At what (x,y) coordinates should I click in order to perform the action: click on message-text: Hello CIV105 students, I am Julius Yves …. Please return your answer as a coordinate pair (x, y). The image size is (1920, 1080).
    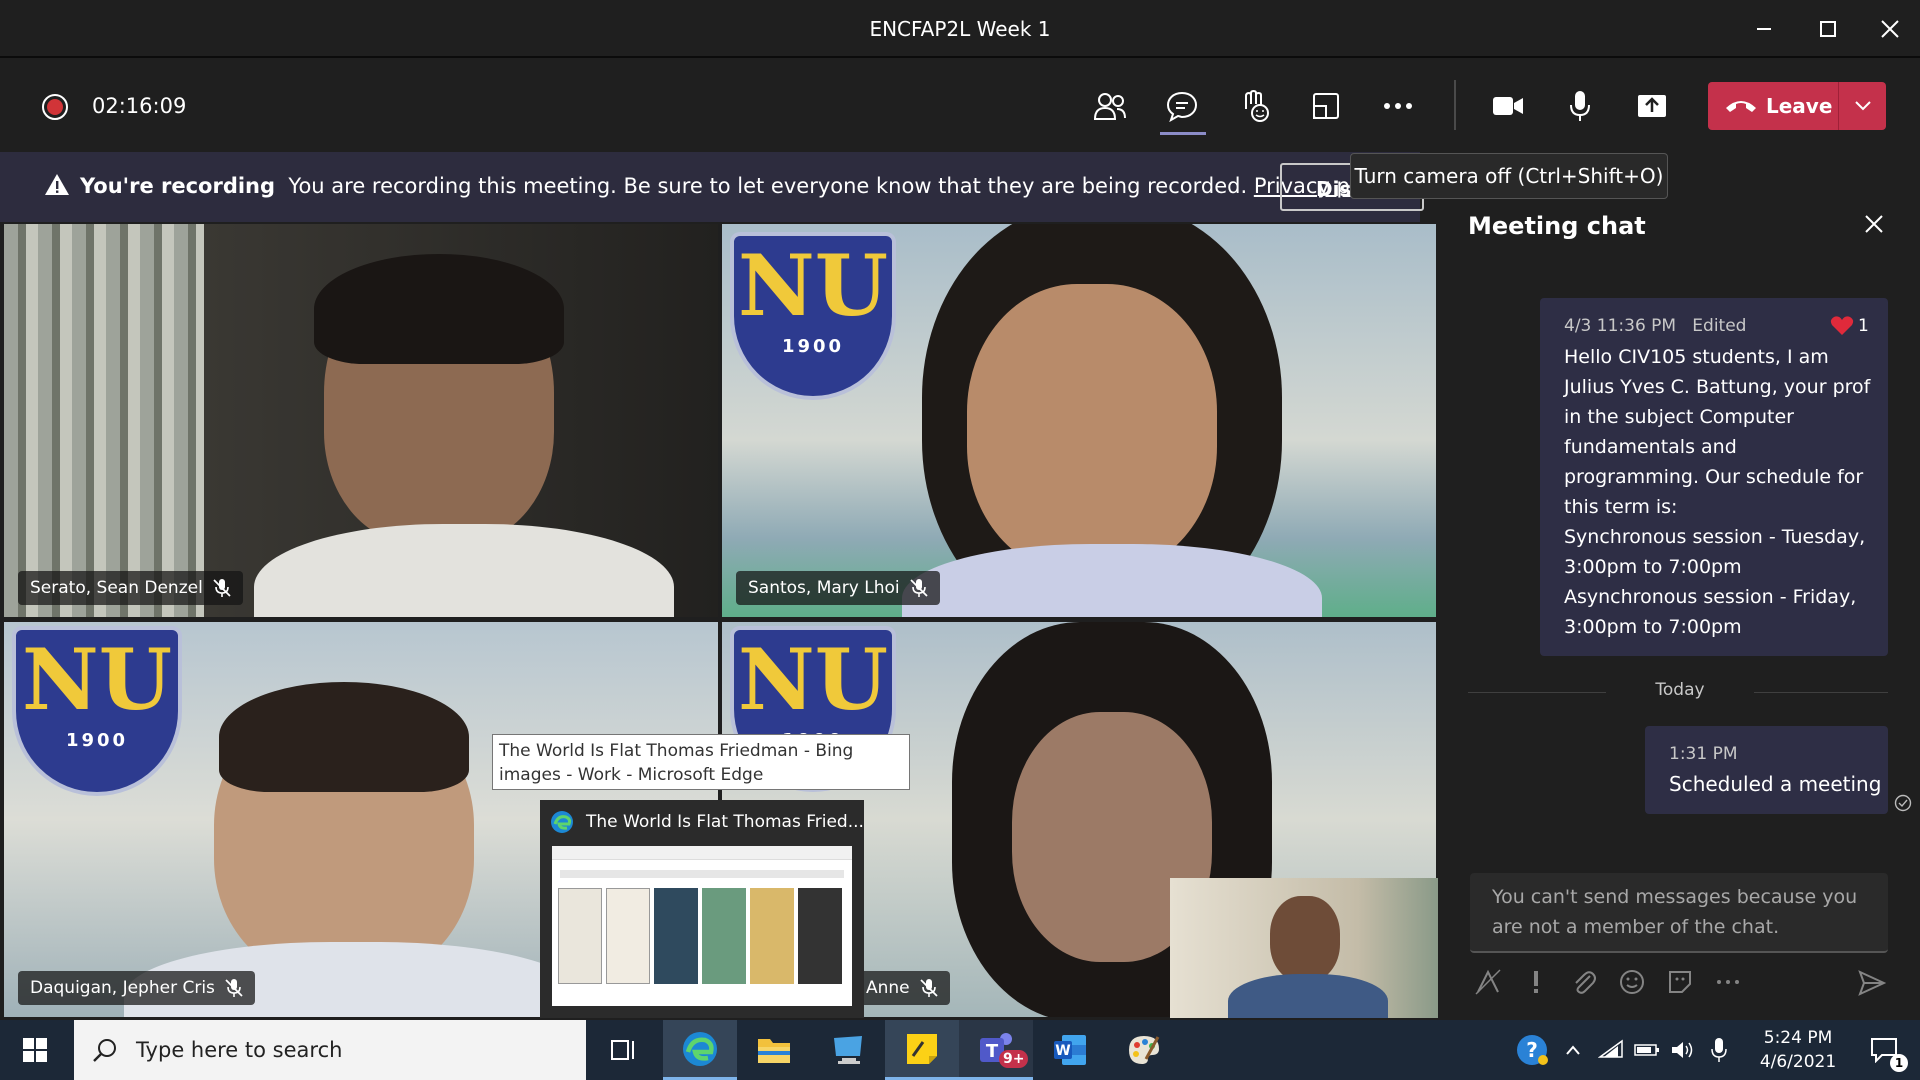
    Looking at the image, I should click on (1717, 492).